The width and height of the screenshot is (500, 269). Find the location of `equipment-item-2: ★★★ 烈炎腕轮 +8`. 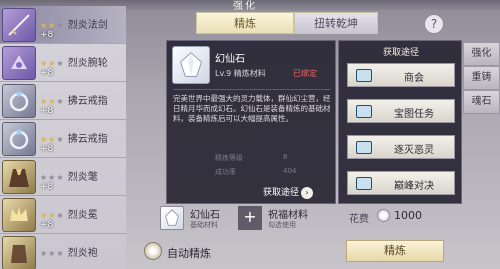

equipment-item-2: ★★★ 烈炎腕轮 +8 is located at coordinates (63, 63).